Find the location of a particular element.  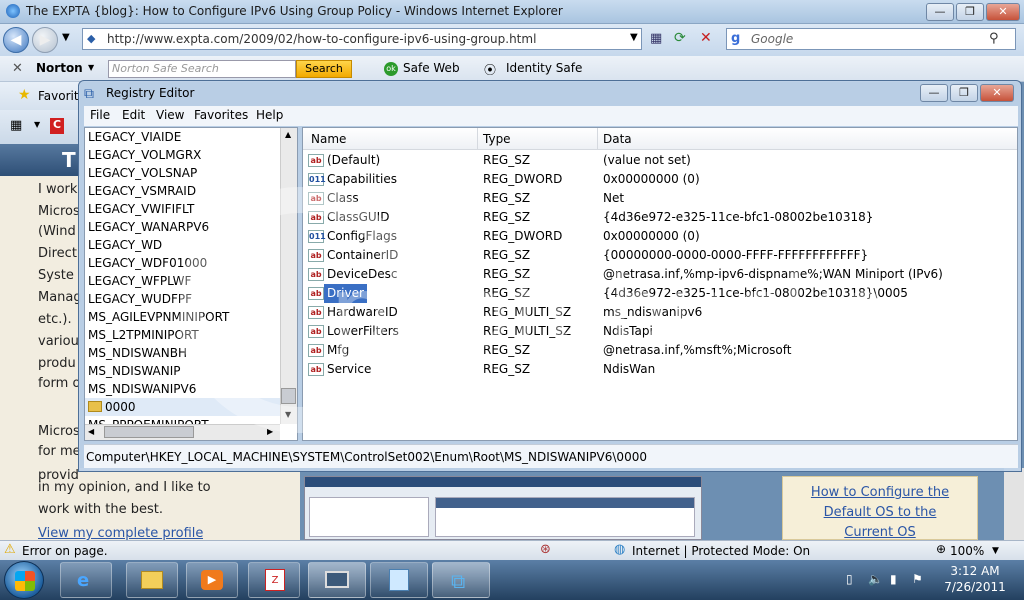

tree-key: LEGACY_VWIFIFLT is located at coordinates (141, 209).